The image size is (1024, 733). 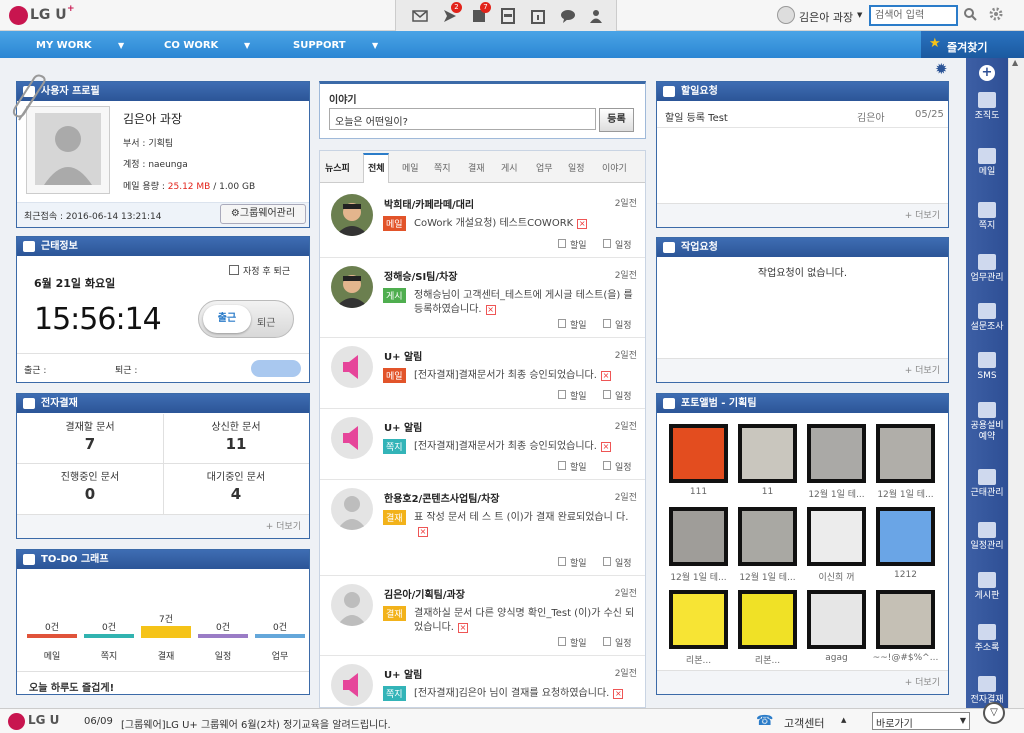 What do you see at coordinates (970, 14) in the screenshot?
I see `search-icon` at bounding box center [970, 14].